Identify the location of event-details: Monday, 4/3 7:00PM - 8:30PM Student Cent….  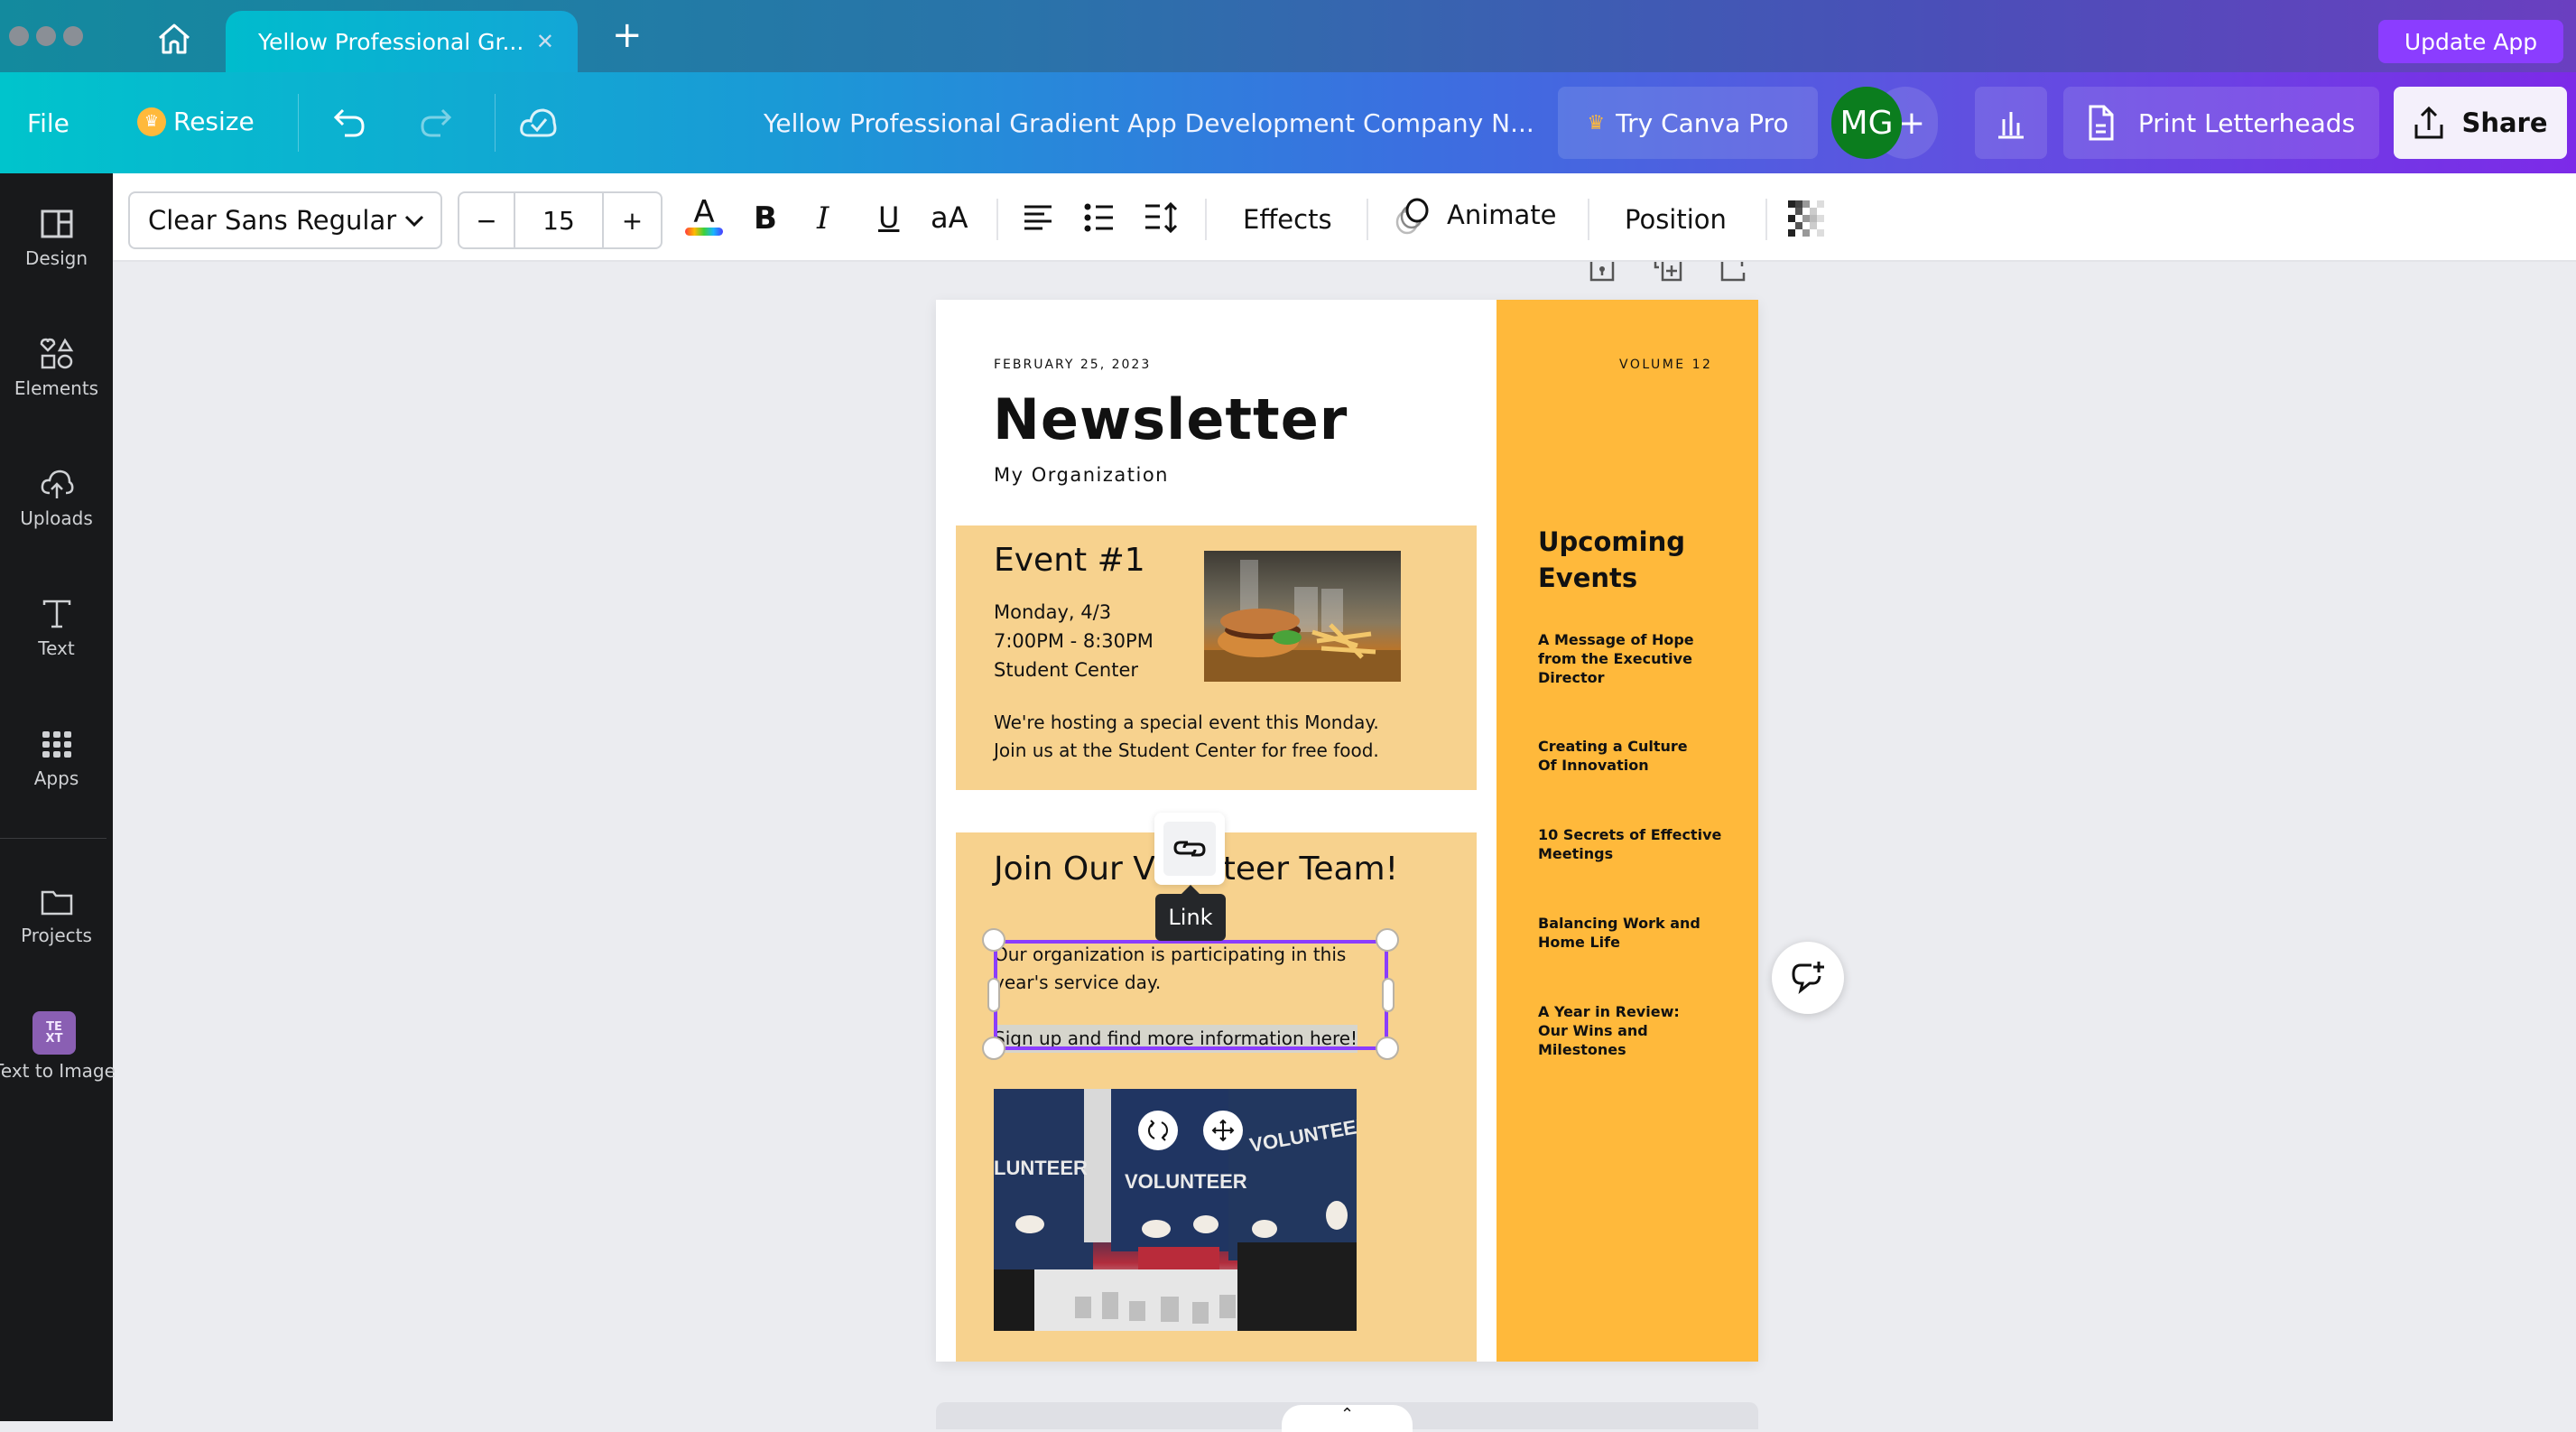
(1074, 641).